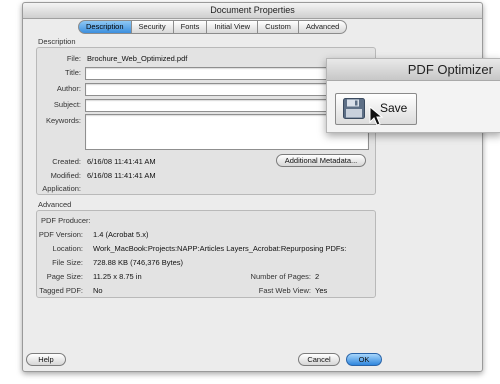  Describe the element at coordinates (73, 72) in the screenshot. I see `title-label: Title:` at that location.